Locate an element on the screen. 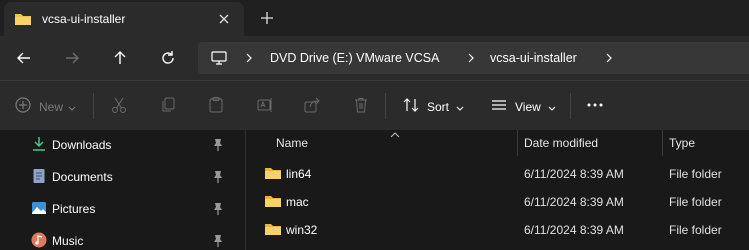 This screenshot has height=250, width=749. nav-item-downloads: Downloads is located at coordinates (122, 145).